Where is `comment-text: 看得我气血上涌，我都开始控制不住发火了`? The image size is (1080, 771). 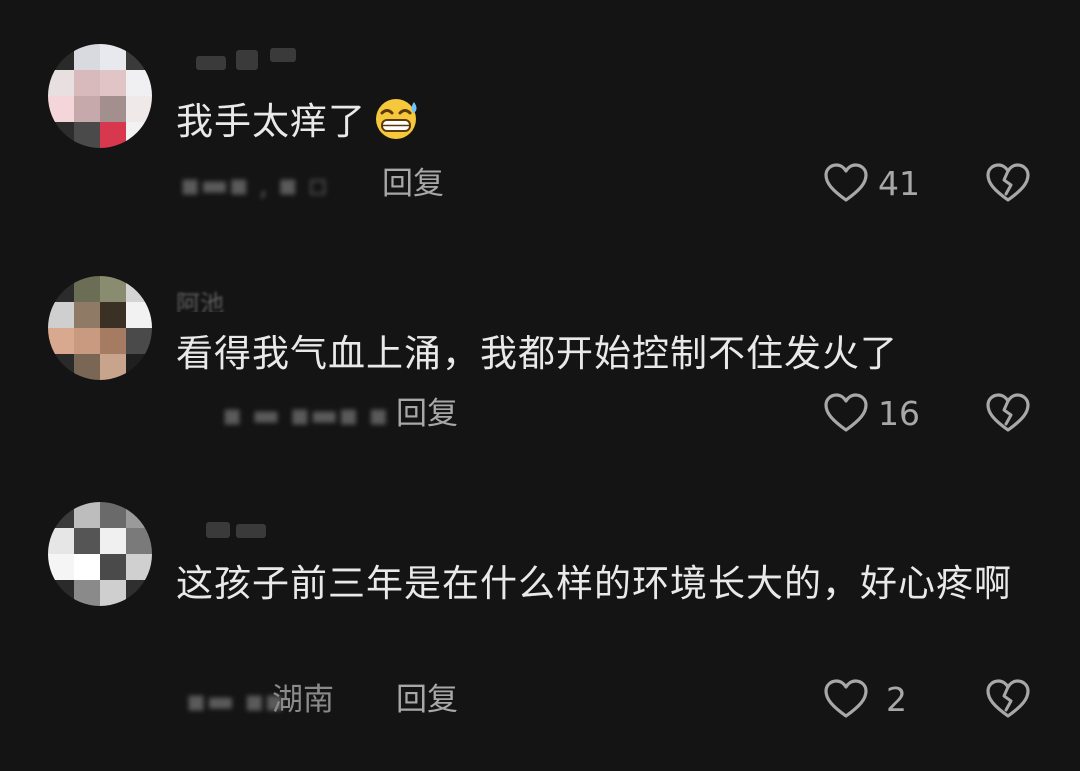 comment-text: 看得我气血上涌，我都开始控制不住发火了 is located at coordinates (537, 353).